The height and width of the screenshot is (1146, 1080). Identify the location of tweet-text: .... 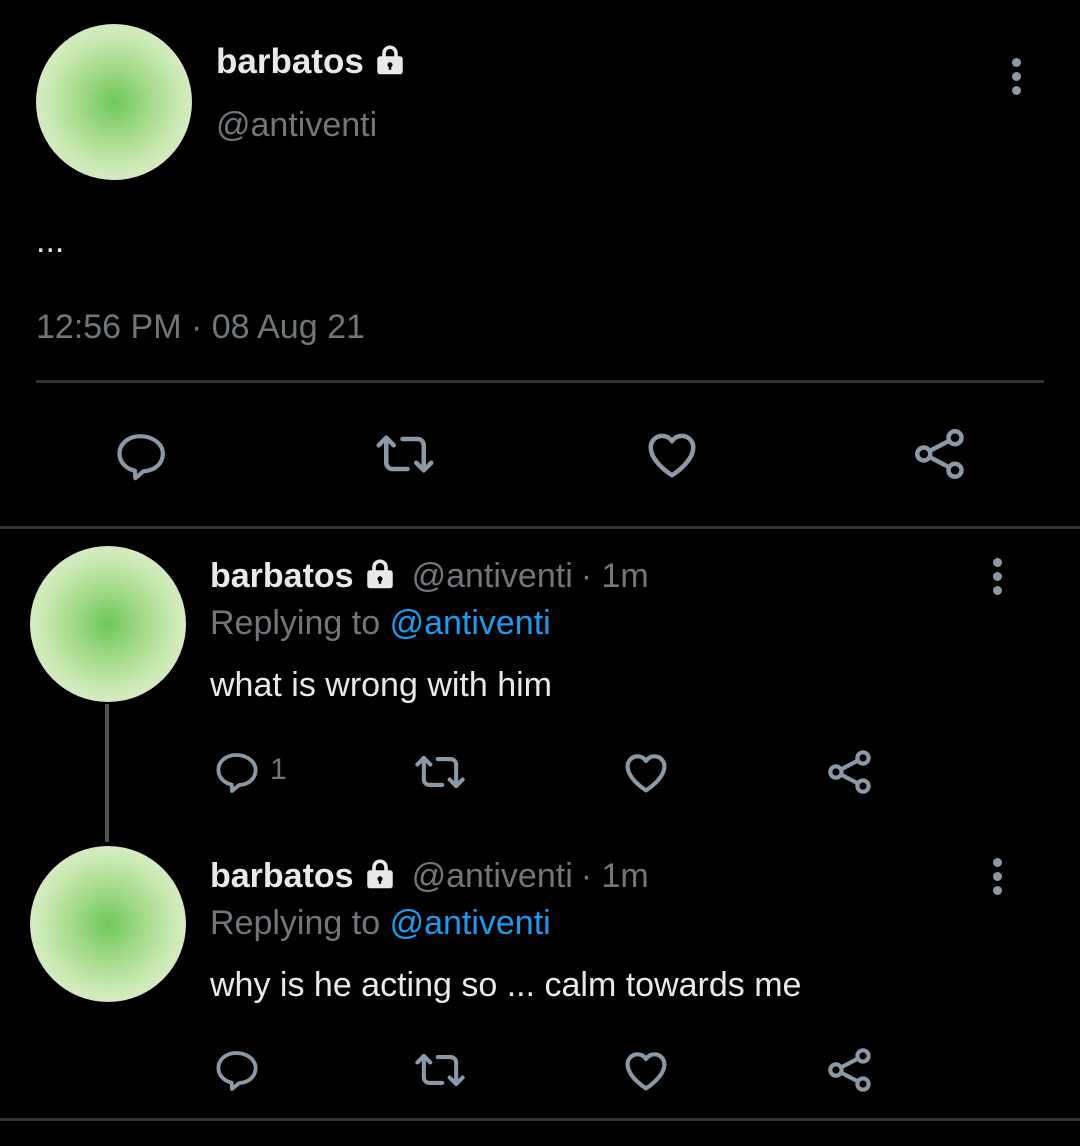
(50, 241).